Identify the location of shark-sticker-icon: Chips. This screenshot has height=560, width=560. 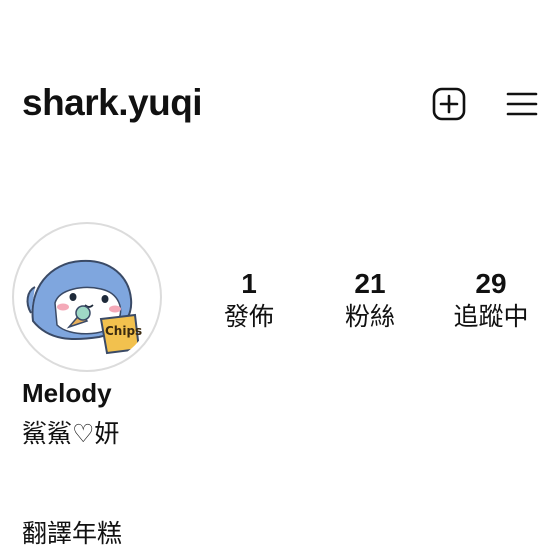
(84, 307).